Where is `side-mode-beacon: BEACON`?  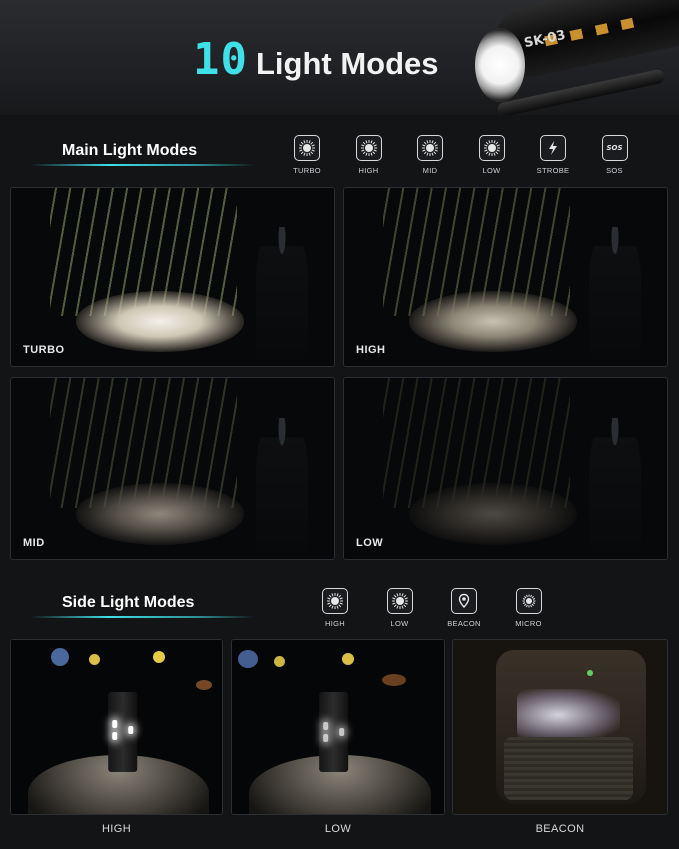
side-mode-beacon: BEACON is located at coordinates (464, 608).